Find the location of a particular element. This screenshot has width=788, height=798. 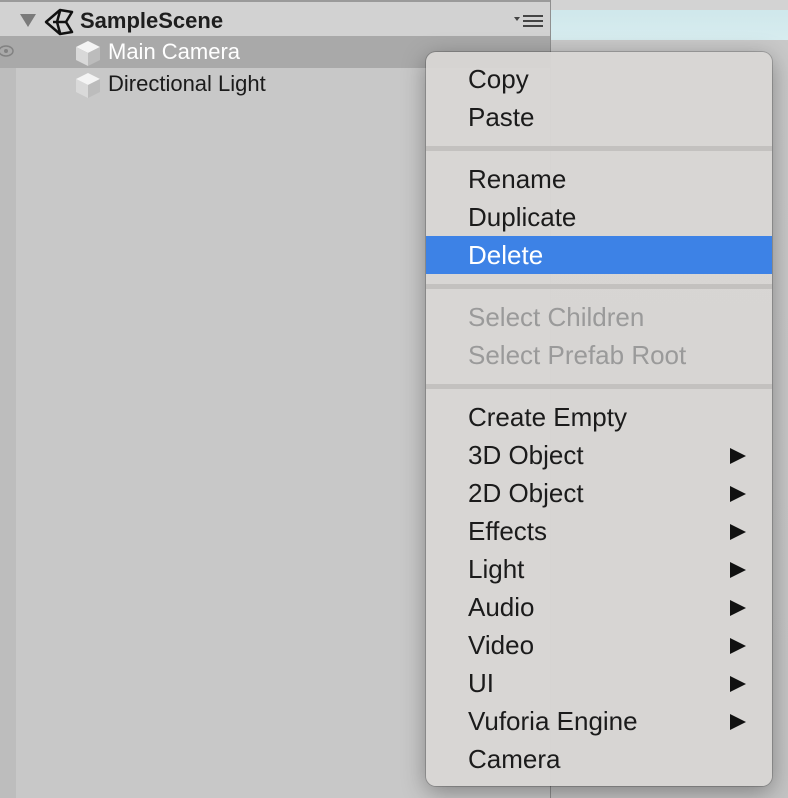

menu-item-paste: Paste is located at coordinates (599, 117).